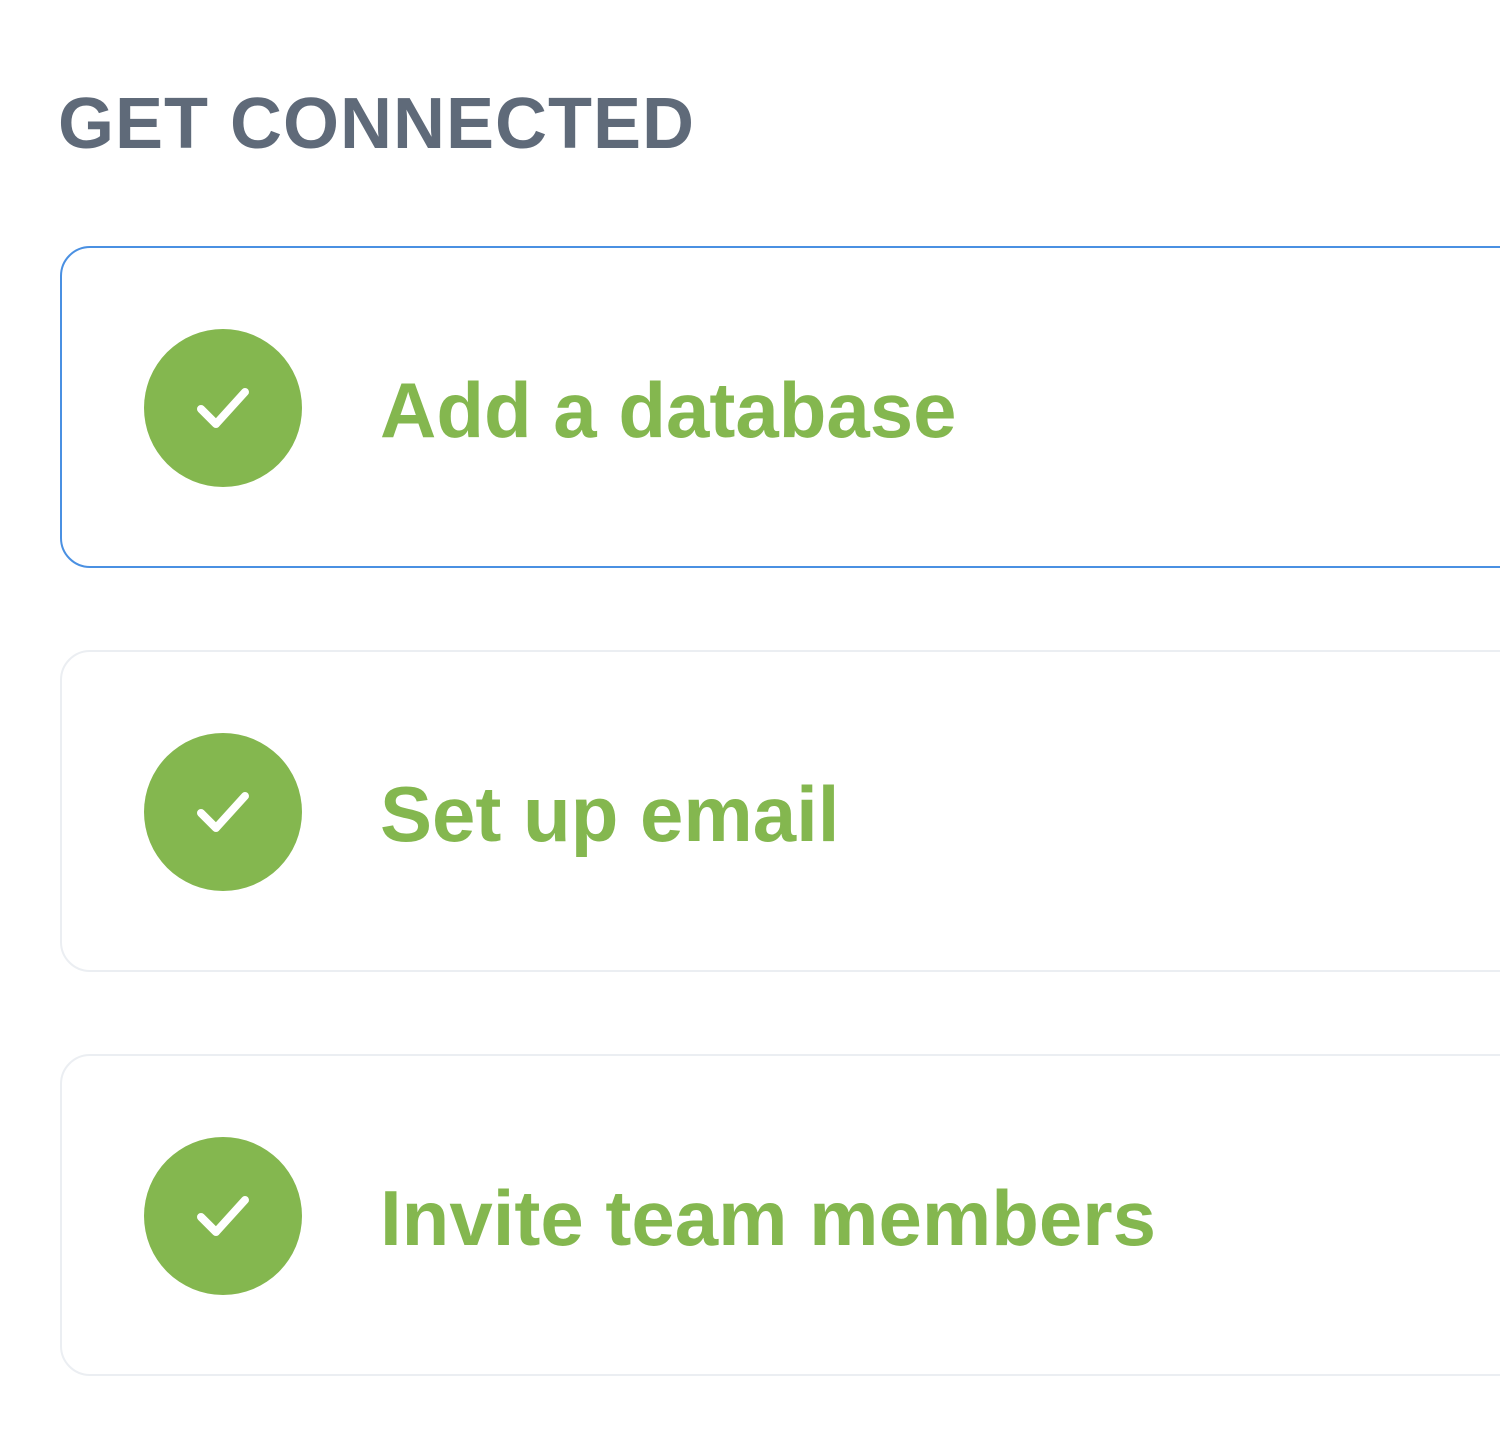  What do you see at coordinates (377, 124) in the screenshot?
I see `section-title: GET CONNECTED` at bounding box center [377, 124].